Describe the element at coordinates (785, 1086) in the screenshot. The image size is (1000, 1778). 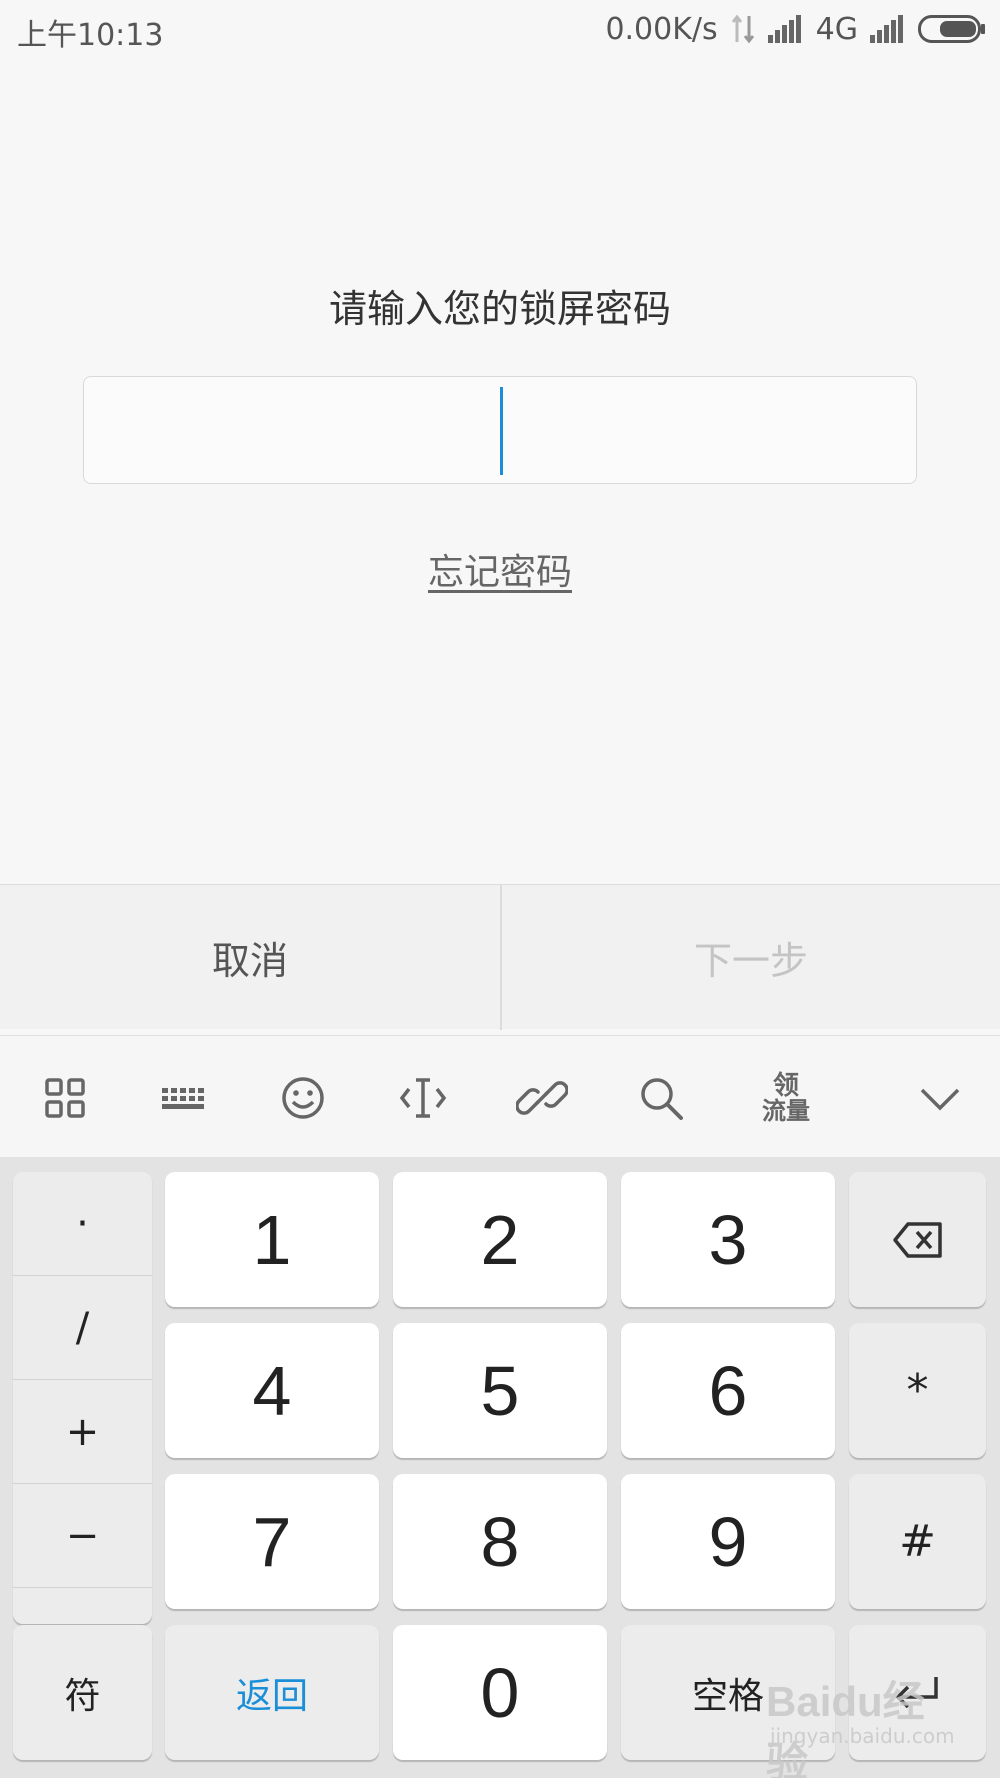
I see `flow-badge-top: 领` at that location.